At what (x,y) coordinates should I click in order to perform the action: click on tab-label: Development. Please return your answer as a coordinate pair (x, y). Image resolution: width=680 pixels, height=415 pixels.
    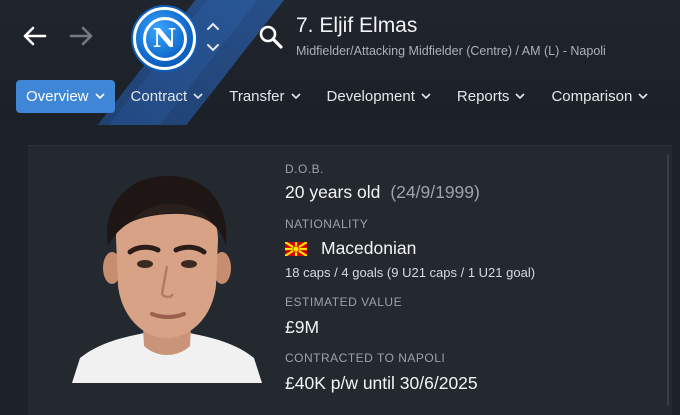
    Looking at the image, I should click on (370, 96).